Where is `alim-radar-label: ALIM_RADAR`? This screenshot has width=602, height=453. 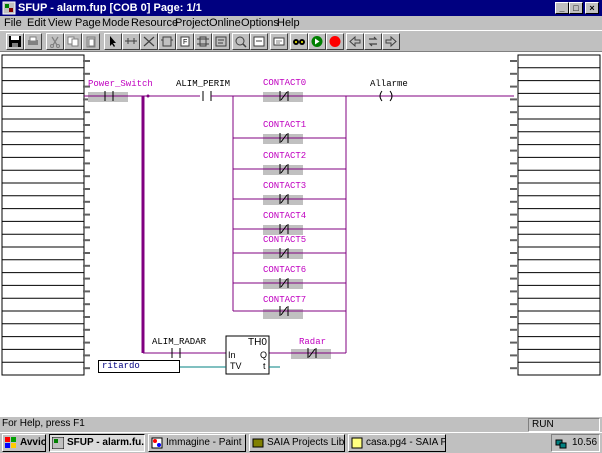 alim-radar-label: ALIM_RADAR is located at coordinates (179, 342).